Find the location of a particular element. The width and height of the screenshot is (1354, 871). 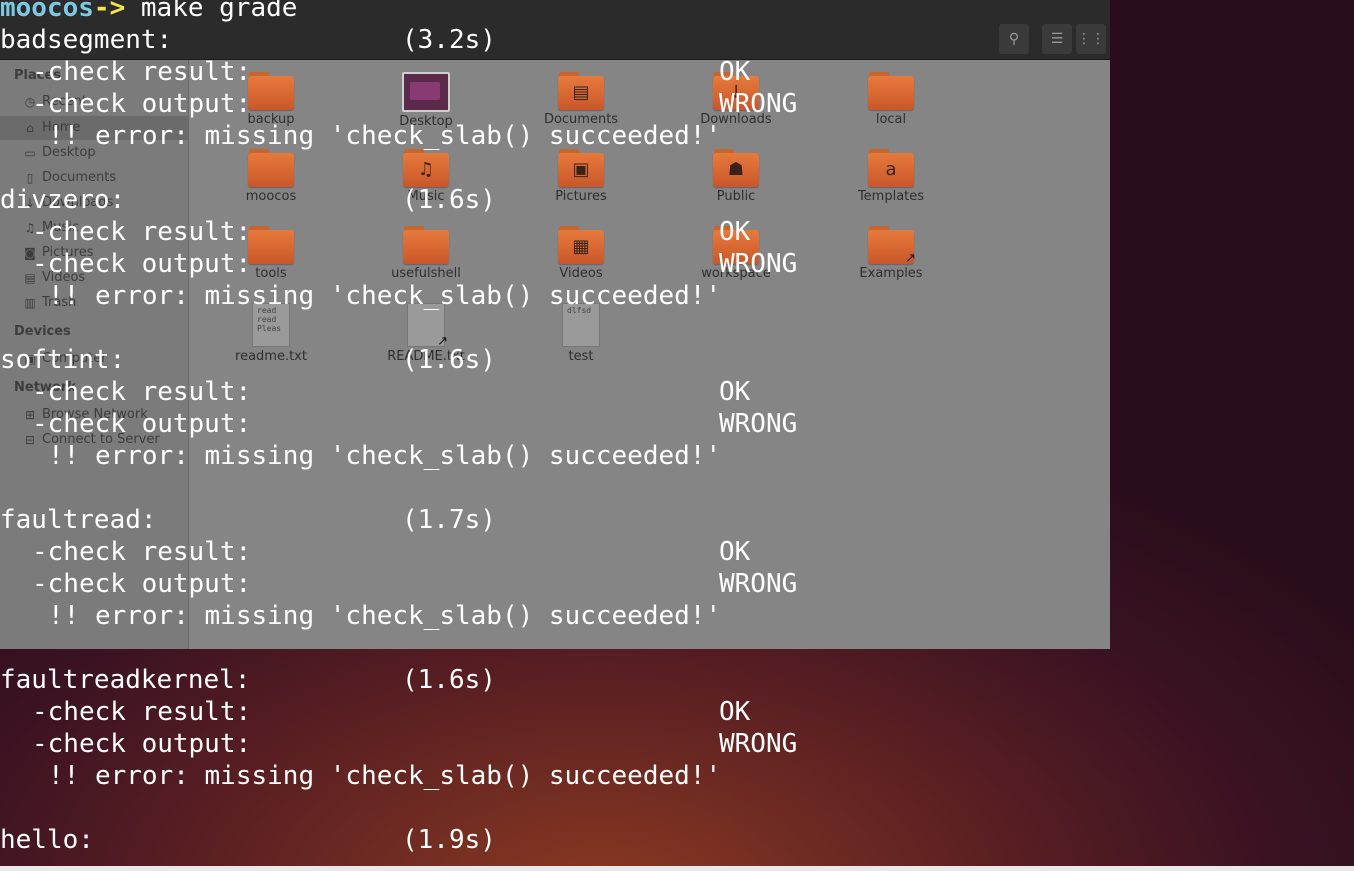

sidebar-heading-network: Network is located at coordinates (45, 387).